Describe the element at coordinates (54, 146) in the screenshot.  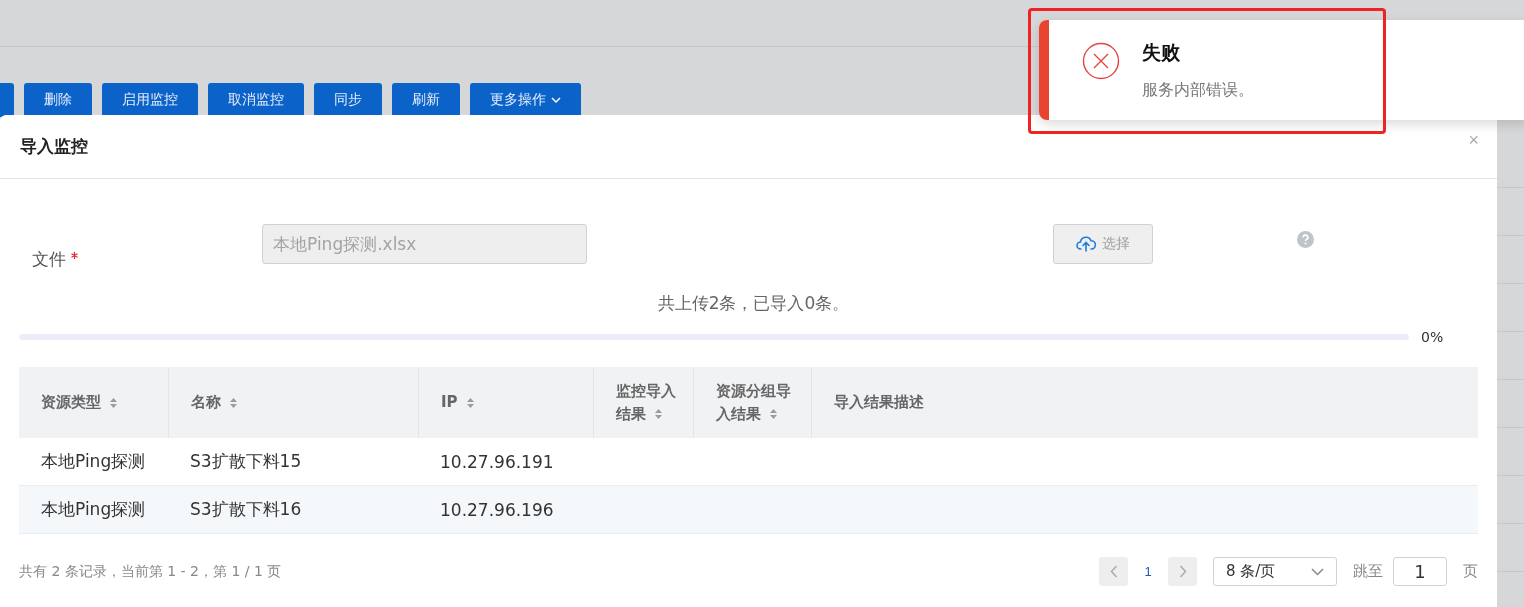
I see `dialog-title: 导入监控` at that location.